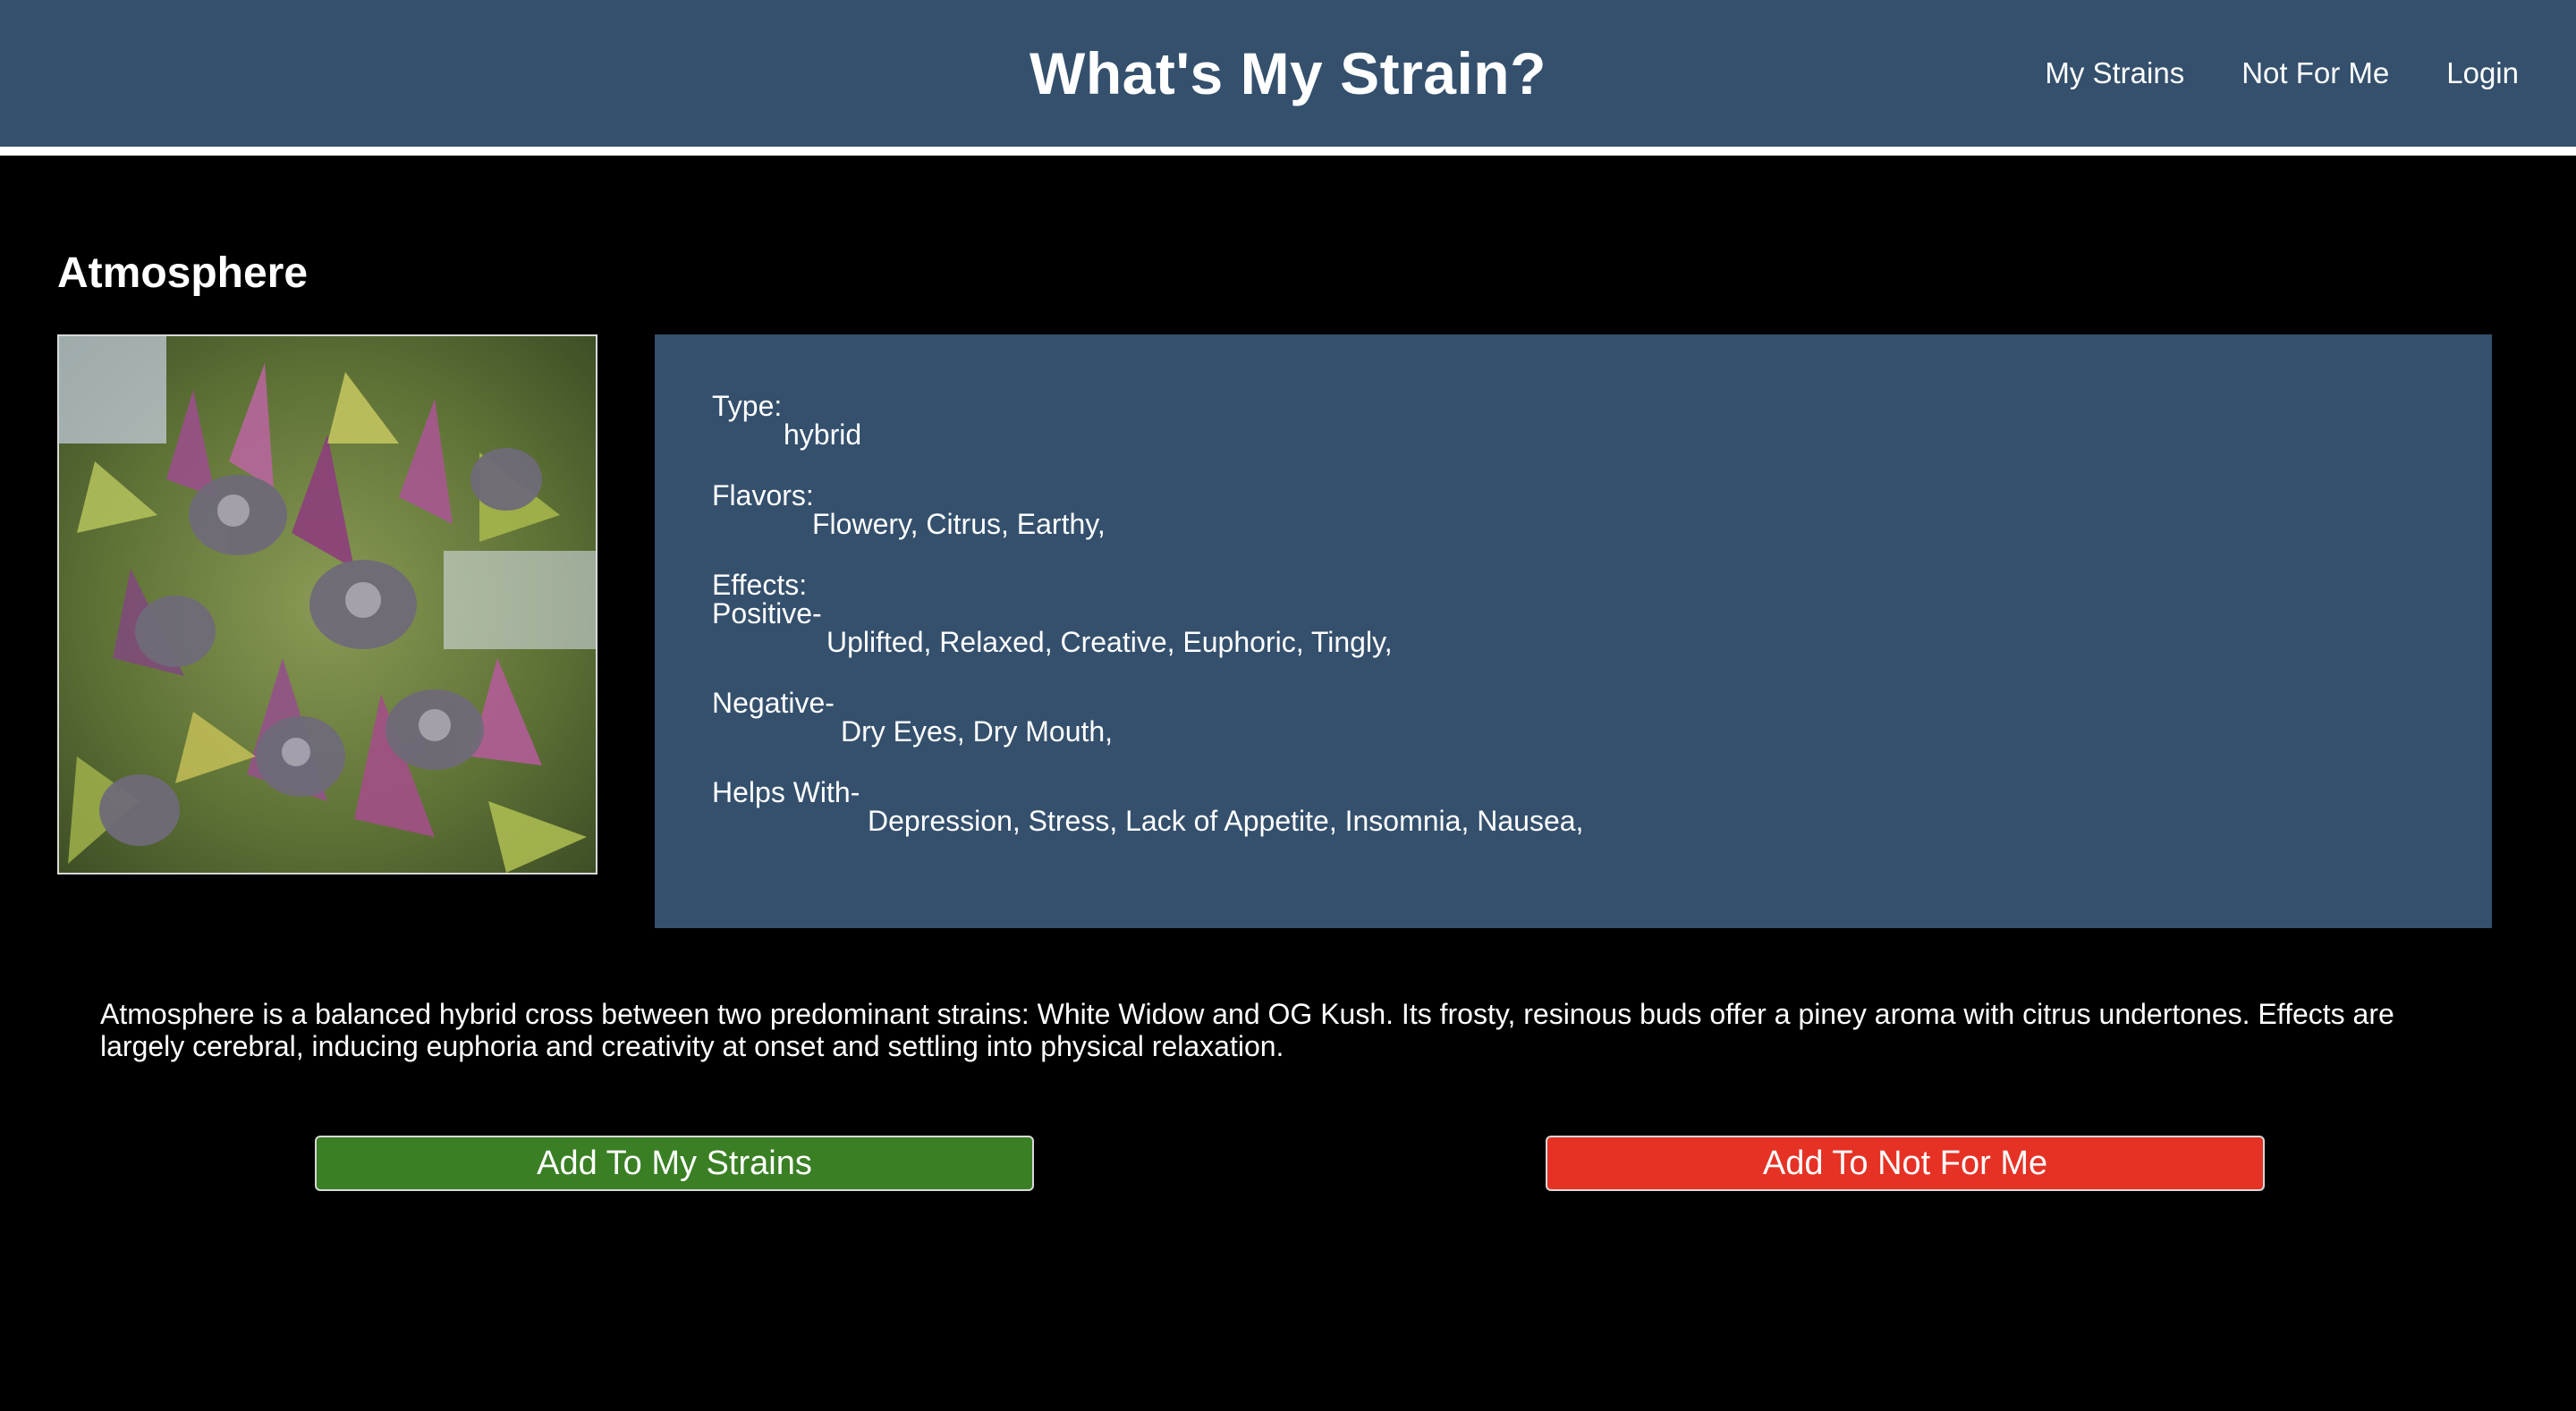  I want to click on nav-link-not-for-me: Not For Me, so click(2315, 73).